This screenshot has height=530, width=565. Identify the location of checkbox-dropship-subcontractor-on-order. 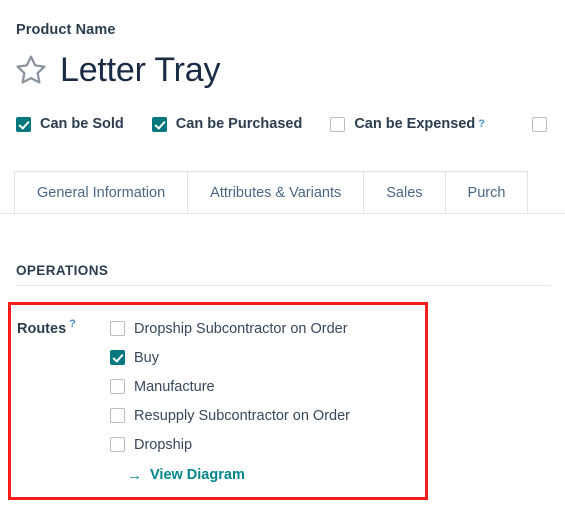
(117, 328).